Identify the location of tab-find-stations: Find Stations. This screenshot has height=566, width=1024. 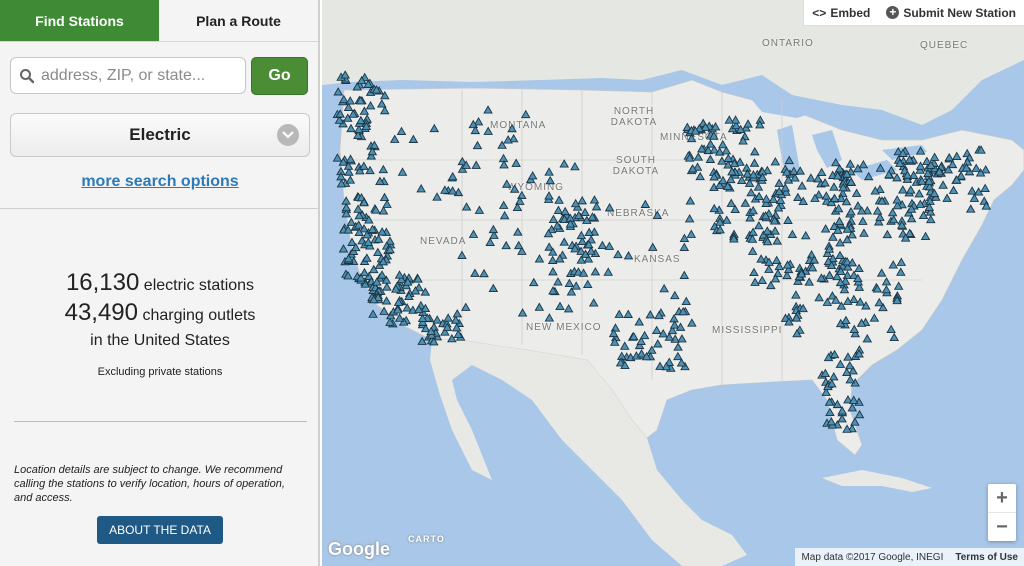
(79, 20).